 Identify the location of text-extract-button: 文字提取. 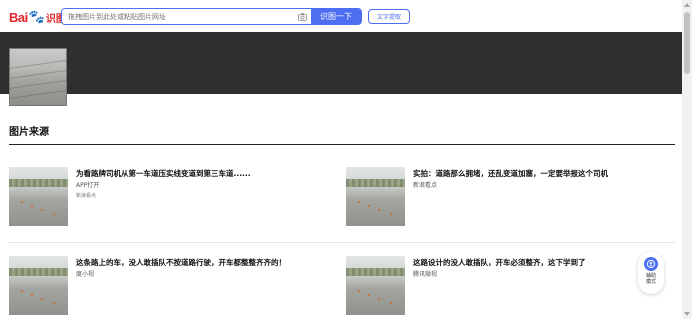
(389, 16).